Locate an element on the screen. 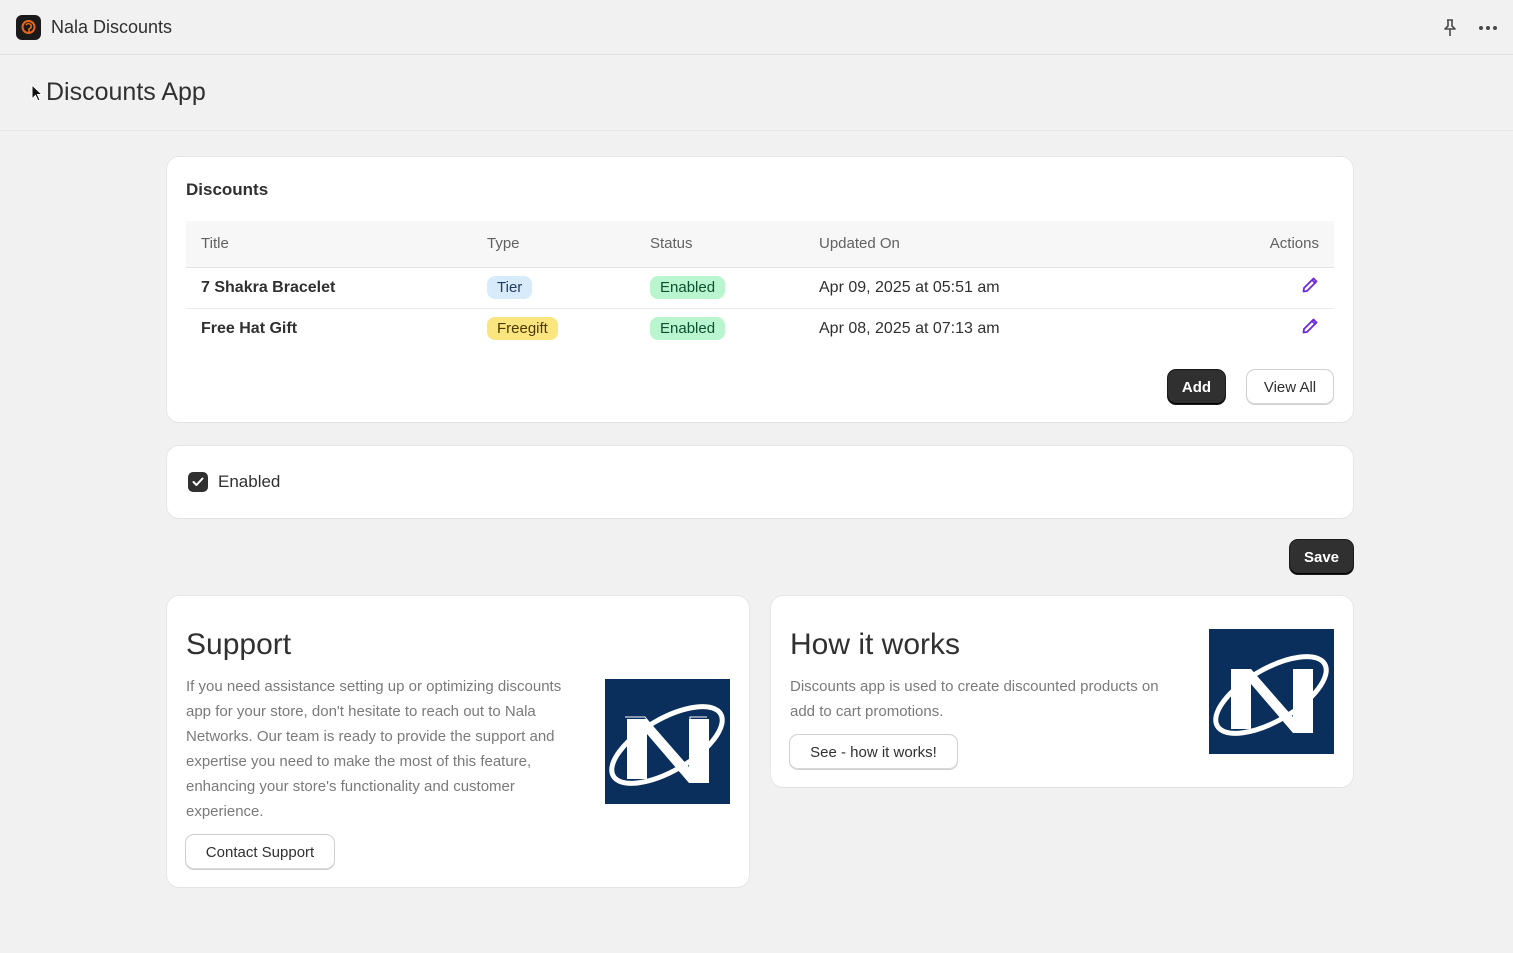 This screenshot has width=1513, height=953. more-horizontal-icon is located at coordinates (1488, 28).